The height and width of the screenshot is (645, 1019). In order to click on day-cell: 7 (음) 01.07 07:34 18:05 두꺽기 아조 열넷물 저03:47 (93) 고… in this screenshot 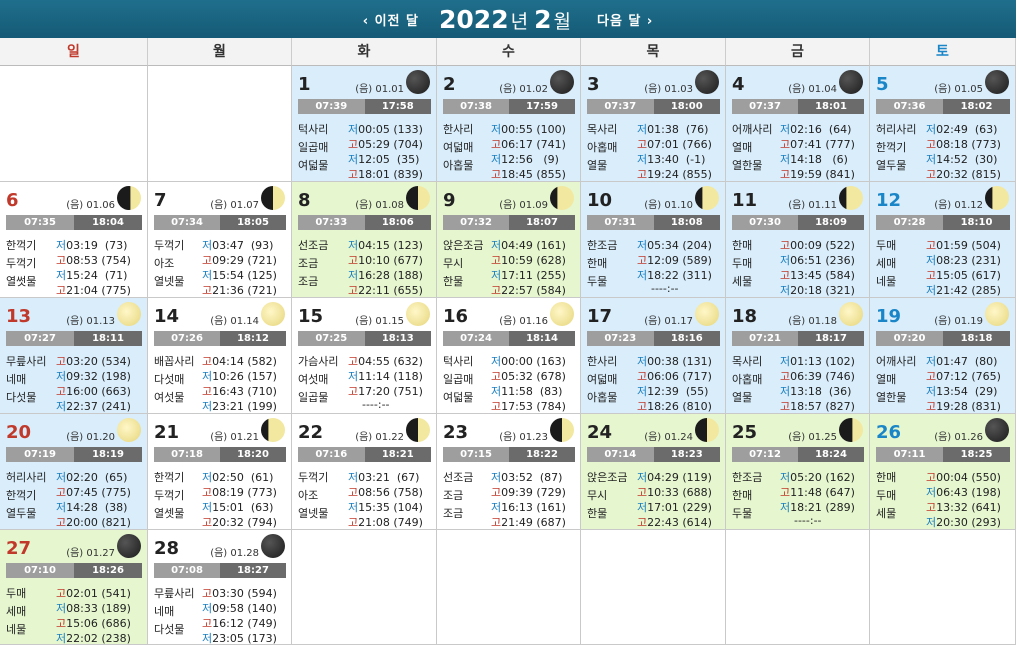, I will do `click(220, 240)`.